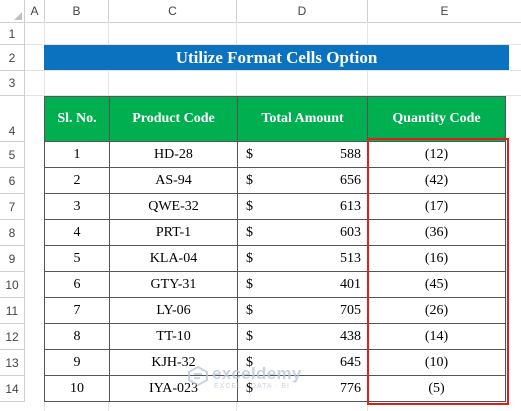 This screenshot has height=411, width=521. I want to click on row-header-7: 7, so click(12, 207).